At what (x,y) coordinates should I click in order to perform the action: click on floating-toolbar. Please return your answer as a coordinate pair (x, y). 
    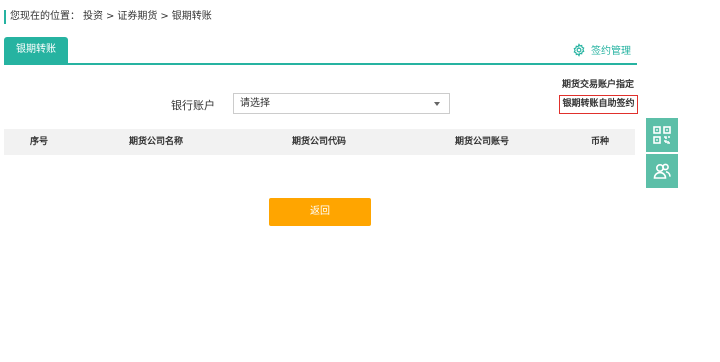
    Looking at the image, I should click on (662, 154).